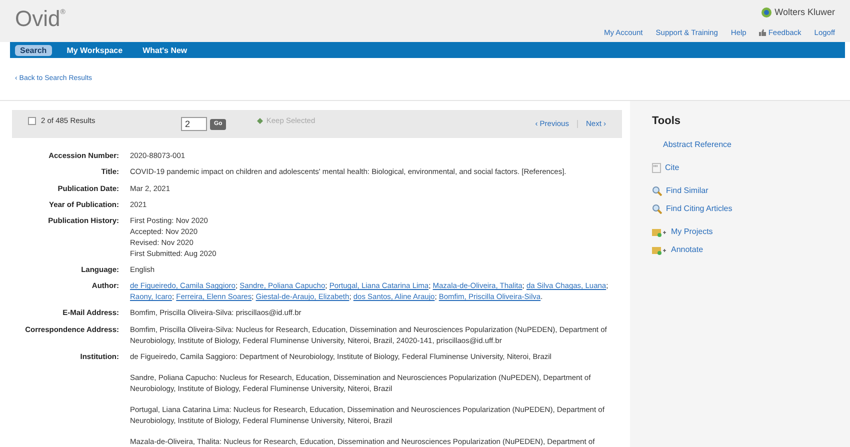 The width and height of the screenshot is (850, 447). Describe the element at coordinates (751, 190) in the screenshot. I see `tool-link: Find Similar` at that location.